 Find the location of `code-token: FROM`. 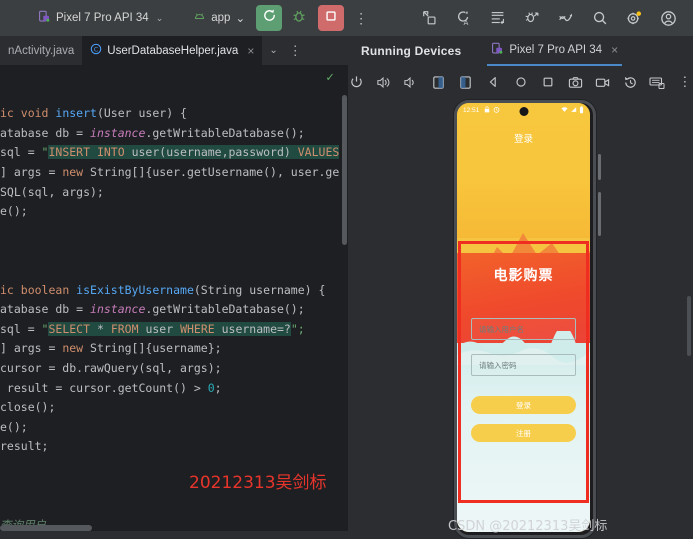

code-token: FROM is located at coordinates (128, 328).